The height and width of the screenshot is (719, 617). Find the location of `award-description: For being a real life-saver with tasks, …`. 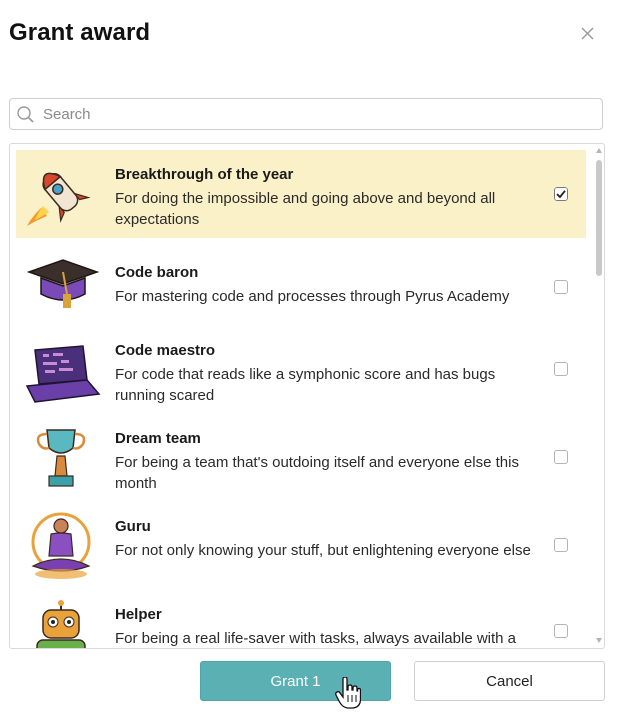

award-description: For being a real life-saver with tasks, … is located at coordinates (316, 638).